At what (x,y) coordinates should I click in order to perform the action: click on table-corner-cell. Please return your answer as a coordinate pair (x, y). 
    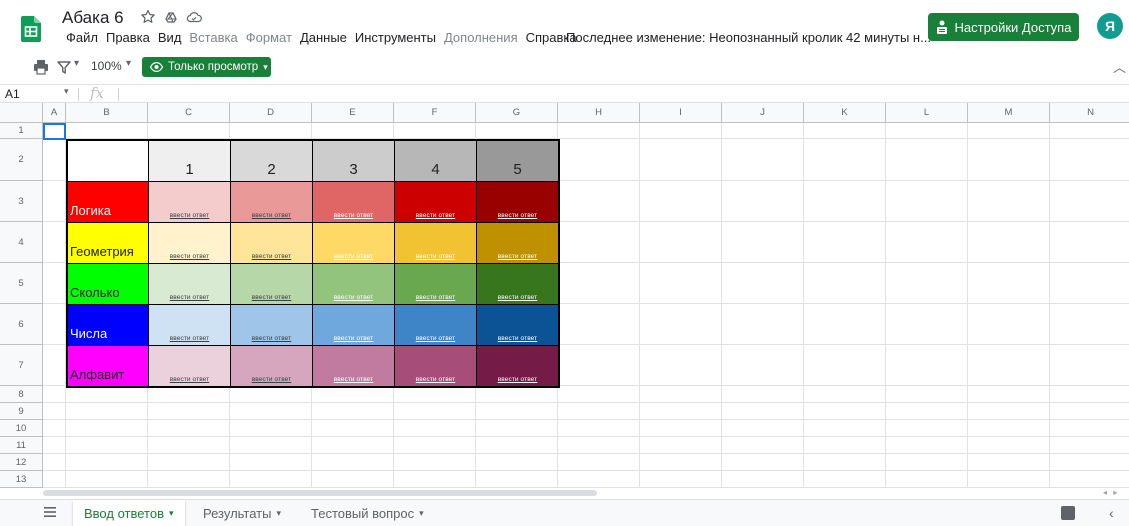
    Looking at the image, I should click on (108, 161).